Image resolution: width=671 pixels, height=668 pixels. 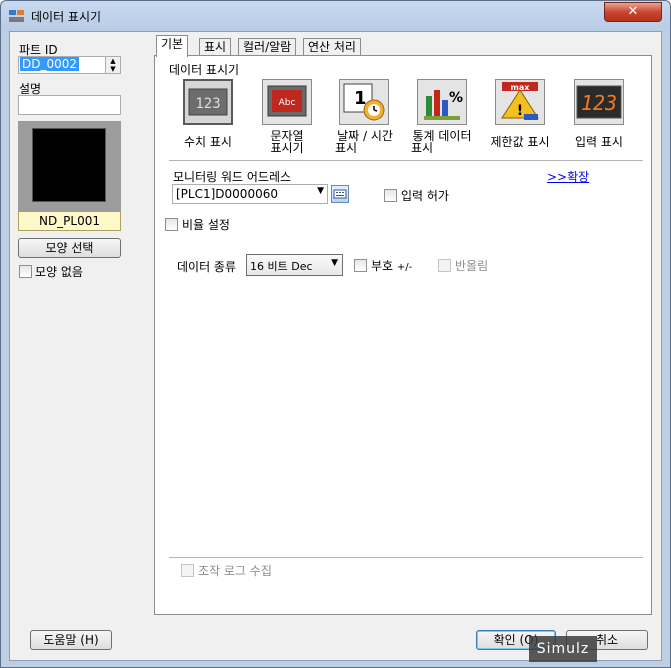 I want to click on spin-up-icon: ▲, so click(x=113, y=61).